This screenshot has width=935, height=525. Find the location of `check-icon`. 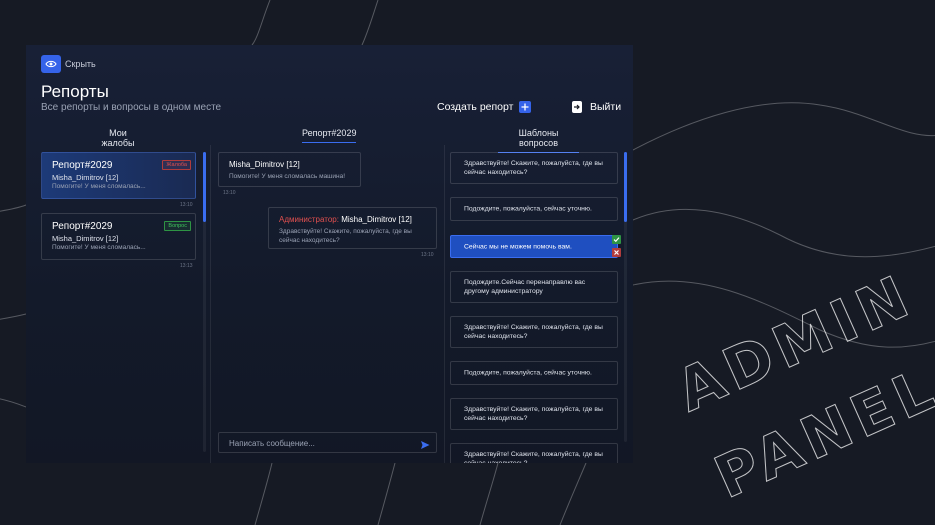

check-icon is located at coordinates (616, 240).